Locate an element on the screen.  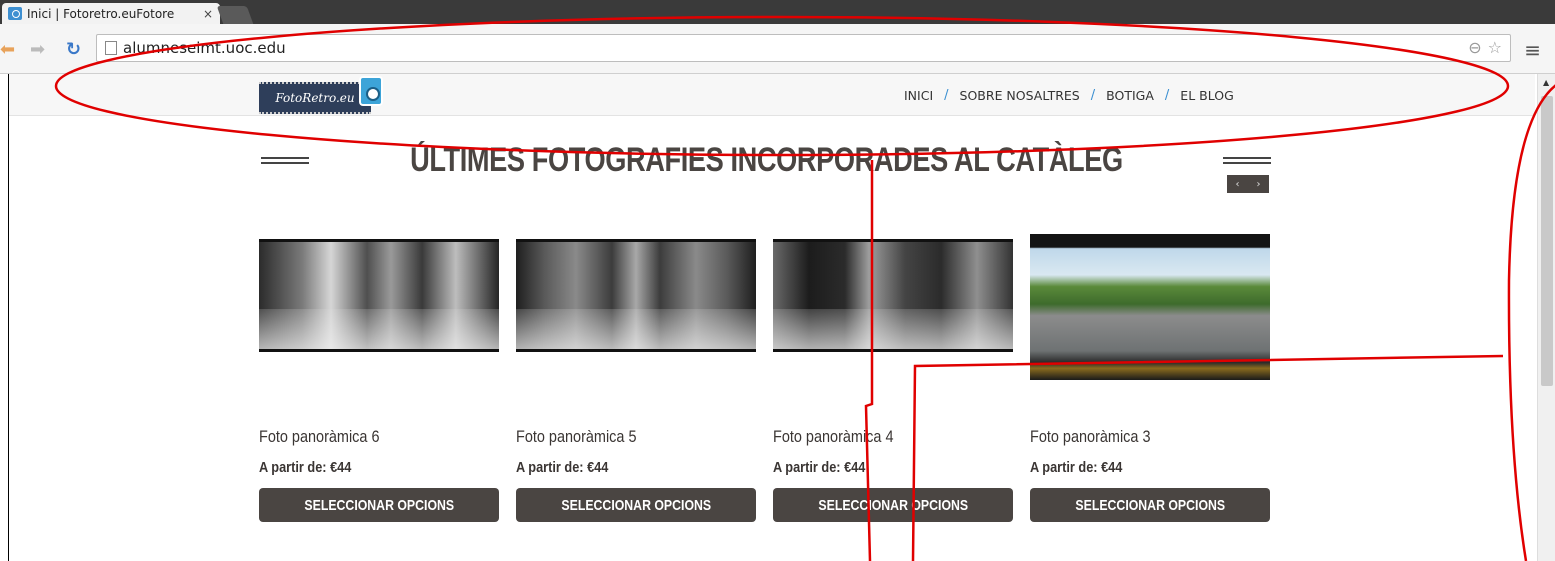
scroll-thumb is located at coordinates (1547, 241).